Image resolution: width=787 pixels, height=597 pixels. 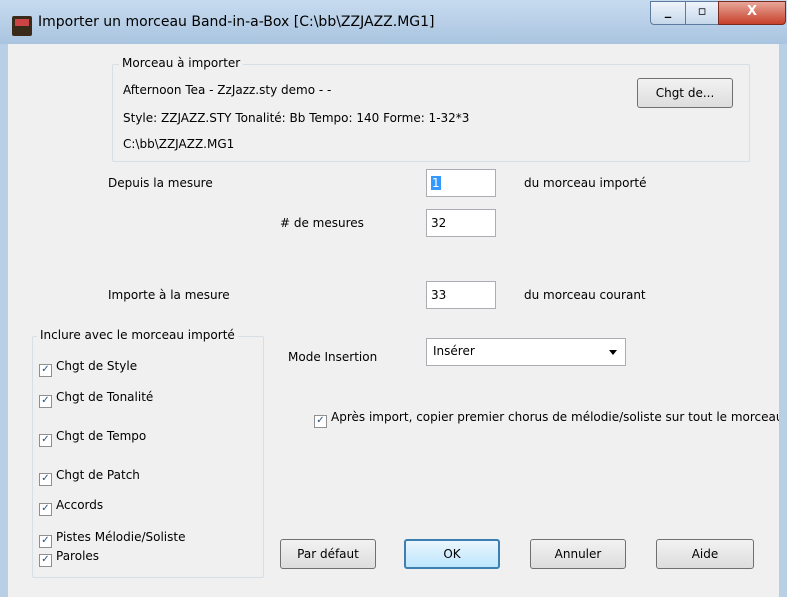 What do you see at coordinates (705, 554) in the screenshot?
I see `help-button: Aide` at bounding box center [705, 554].